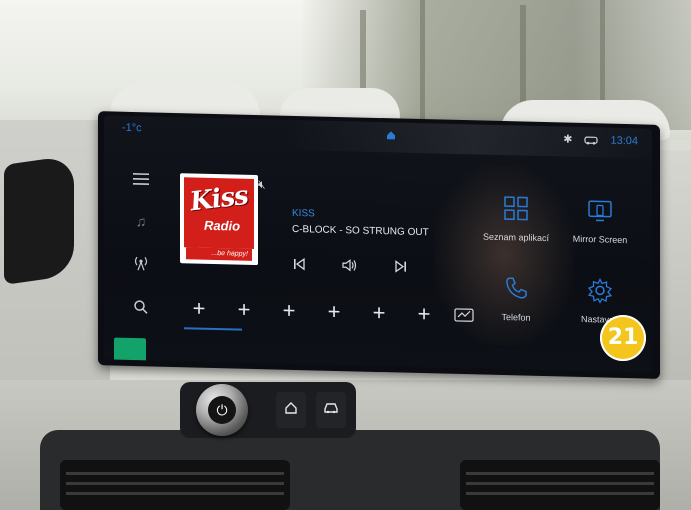  What do you see at coordinates (219, 254) in the screenshot?
I see `album-art-tagline: ...be happy!` at bounding box center [219, 254].